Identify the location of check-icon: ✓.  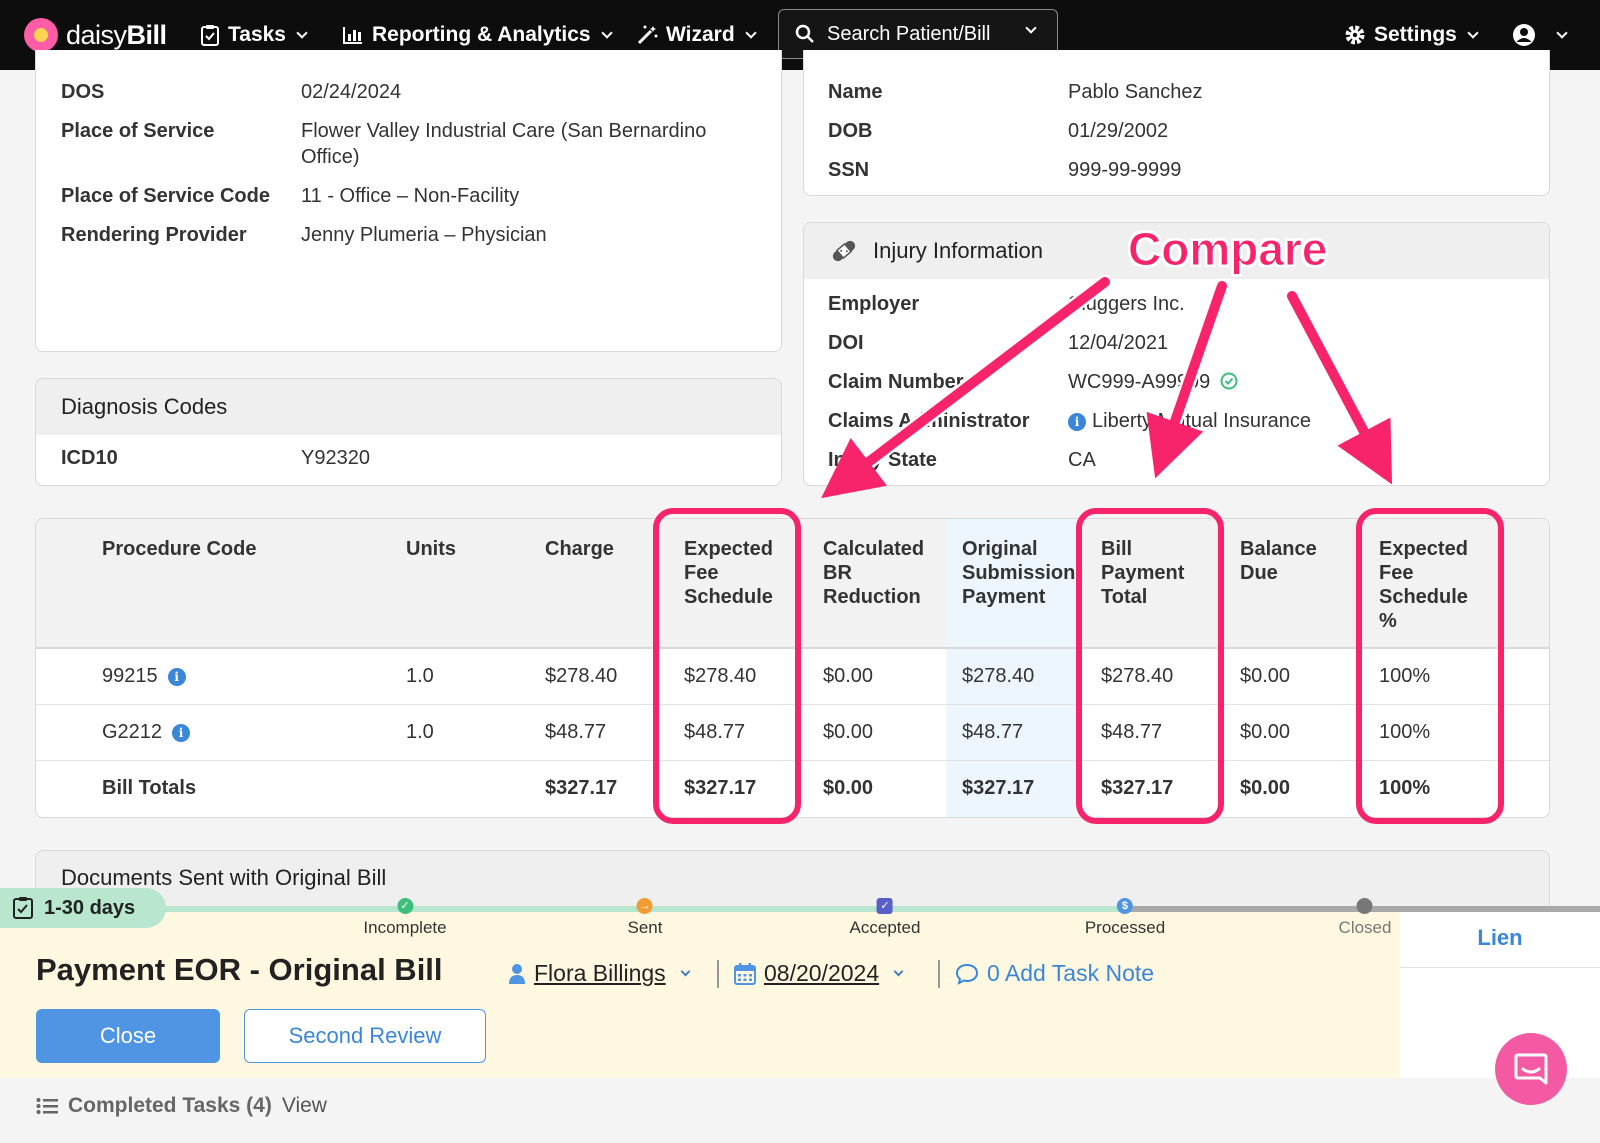
(404, 906).